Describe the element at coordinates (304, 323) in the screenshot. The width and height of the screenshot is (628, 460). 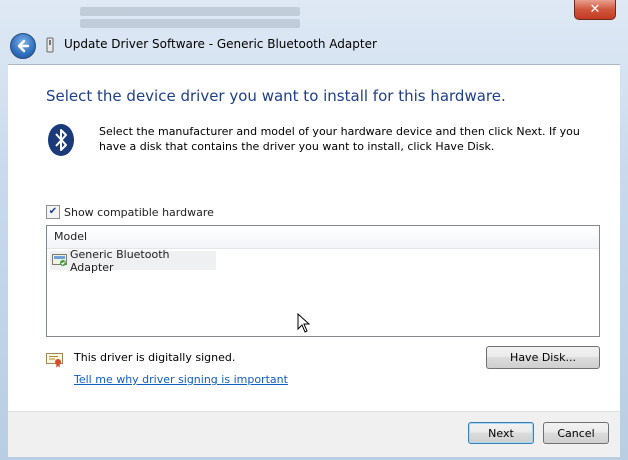
I see `mouse-cursor-icon` at that location.